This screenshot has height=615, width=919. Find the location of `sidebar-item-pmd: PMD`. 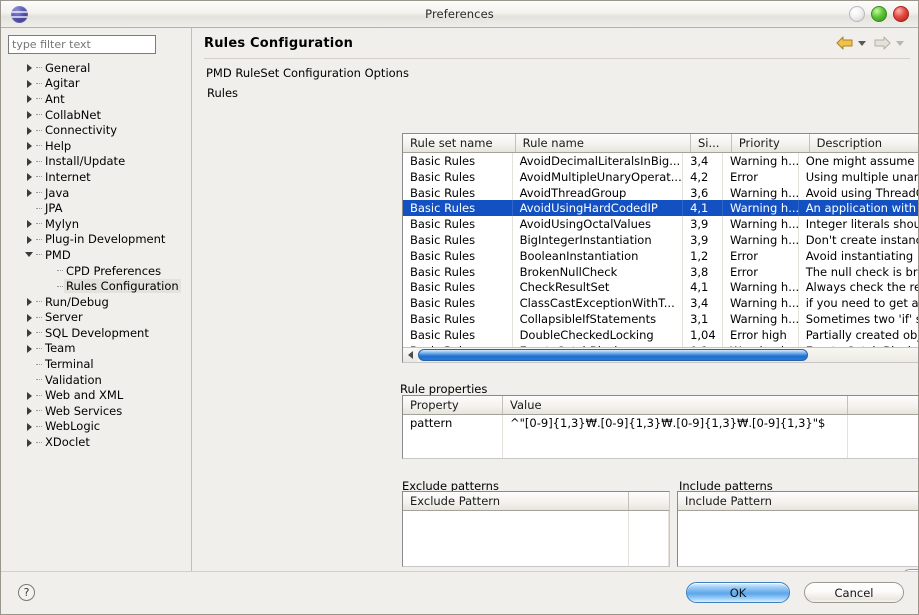

sidebar-item-pmd: PMD is located at coordinates (96, 255).